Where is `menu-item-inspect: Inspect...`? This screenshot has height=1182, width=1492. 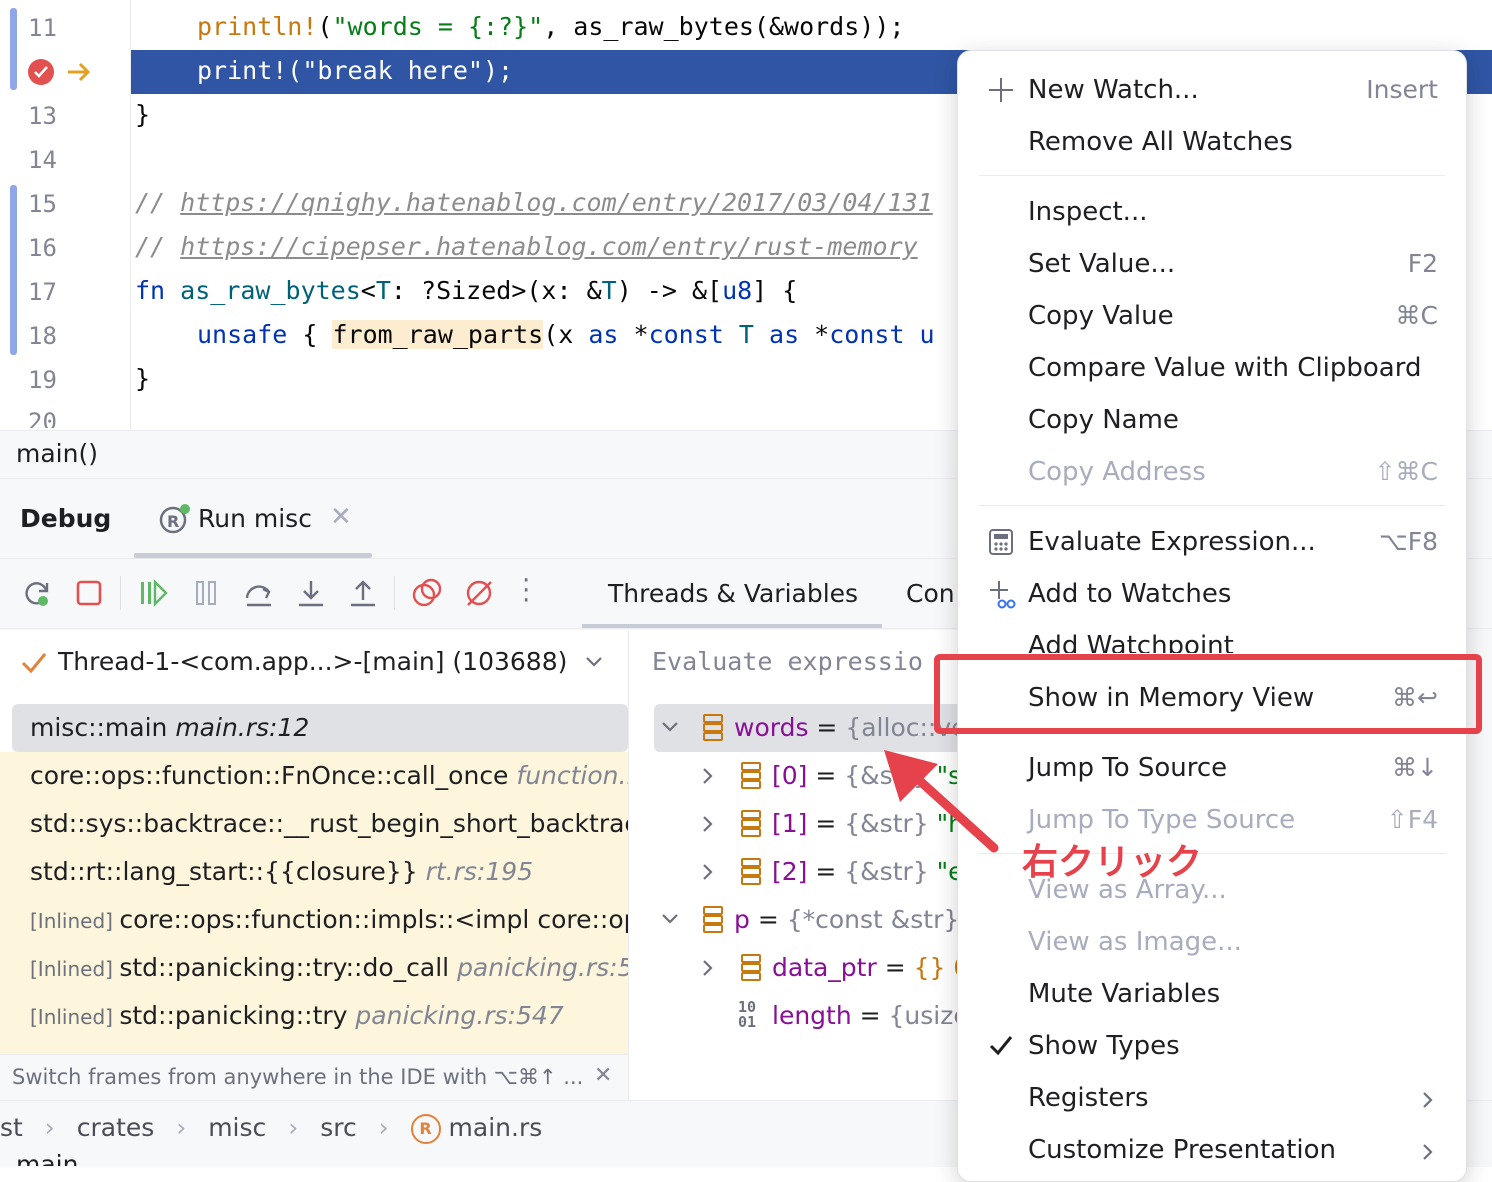
menu-item-inspect: Inspect... is located at coordinates (1087, 212).